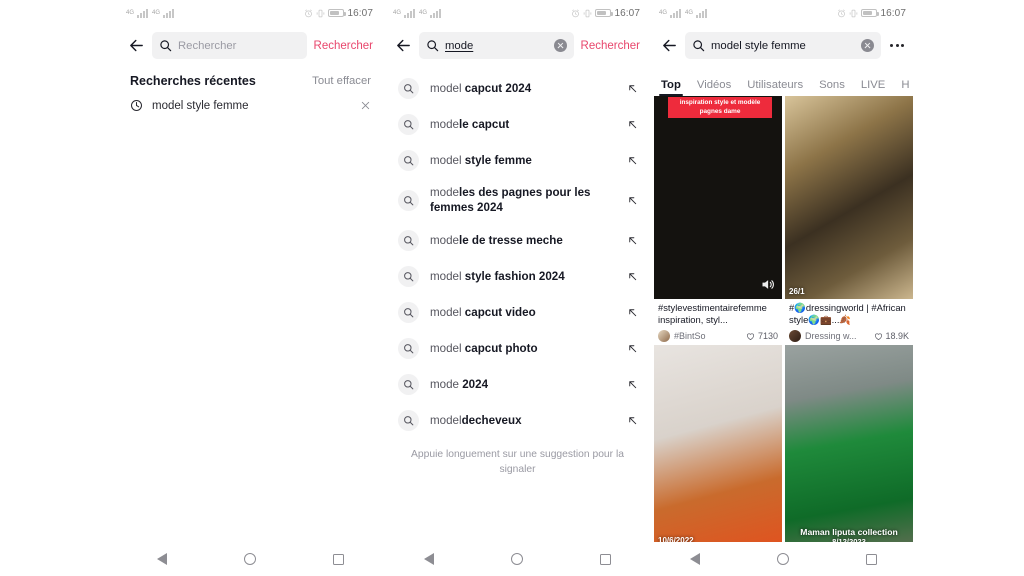 Image resolution: width=1024 pixels, height=576 pixels. I want to click on result-tabs: Top Vidéos Utilisateurs Sons LIVE H, so click(783, 82).